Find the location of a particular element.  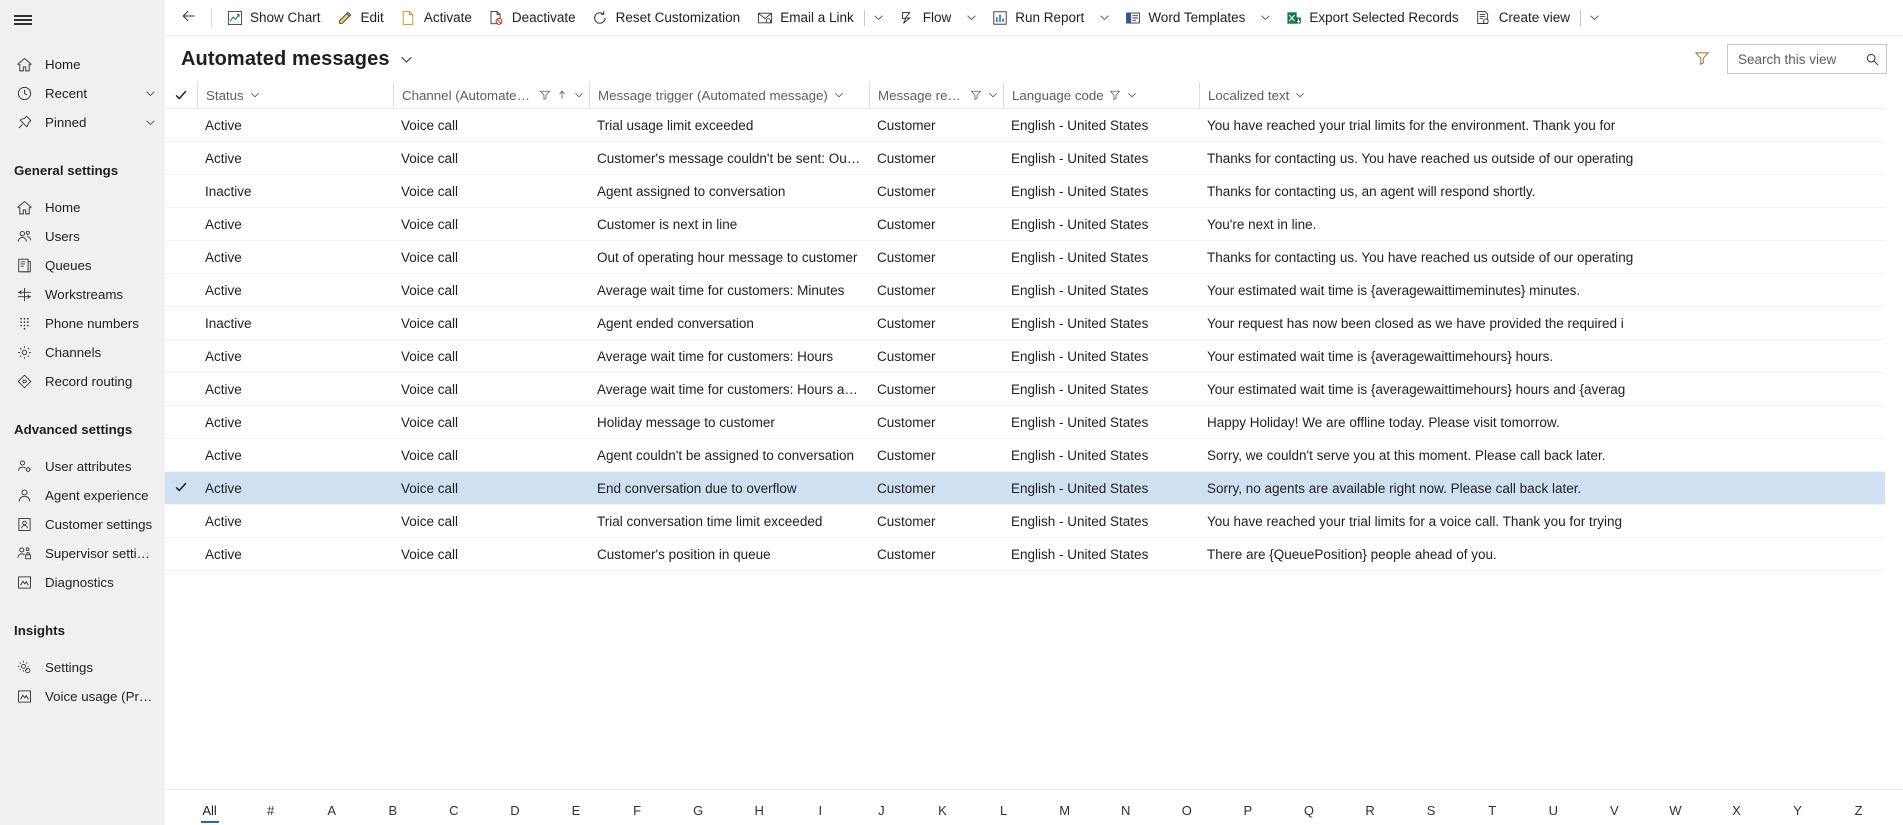

alphabet-filter-b: B is located at coordinates (392, 814).